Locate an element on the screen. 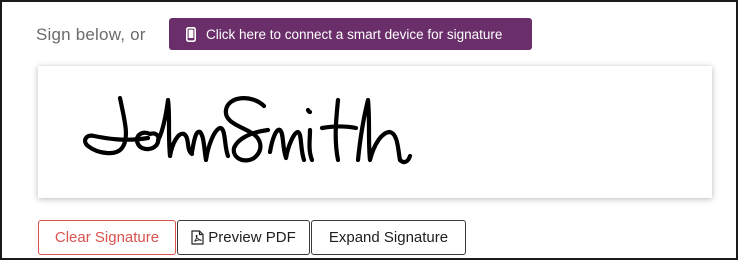 The width and height of the screenshot is (738, 260). clear-signature-label: Clear Signature is located at coordinates (107, 237).